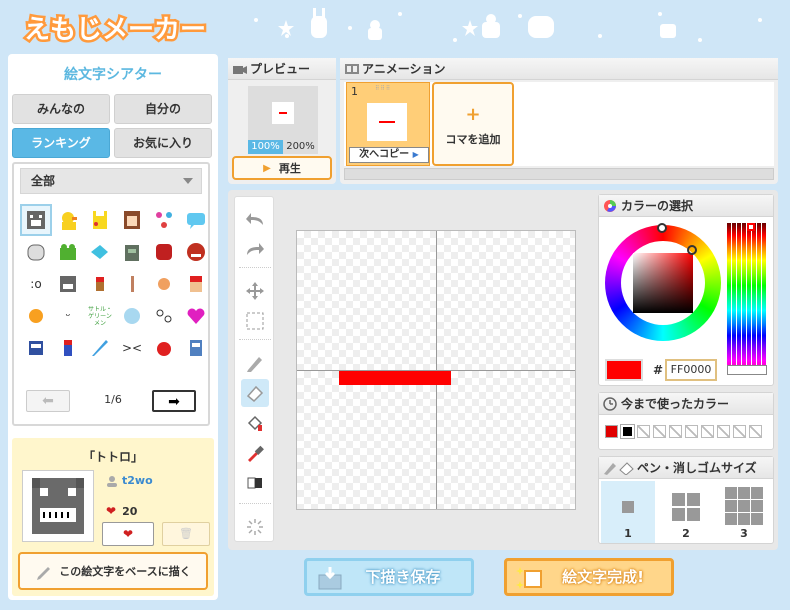  I want to click on redo-icon, so click(255, 249).